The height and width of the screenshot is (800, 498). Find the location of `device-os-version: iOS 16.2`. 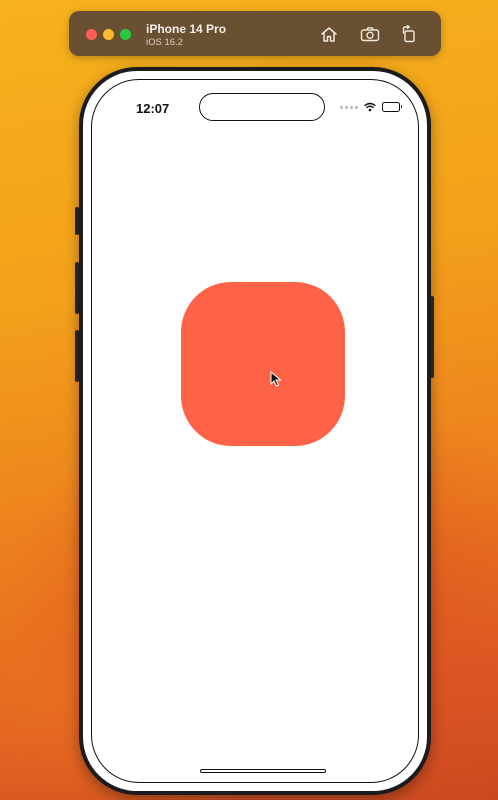

device-os-version: iOS 16.2 is located at coordinates (164, 42).